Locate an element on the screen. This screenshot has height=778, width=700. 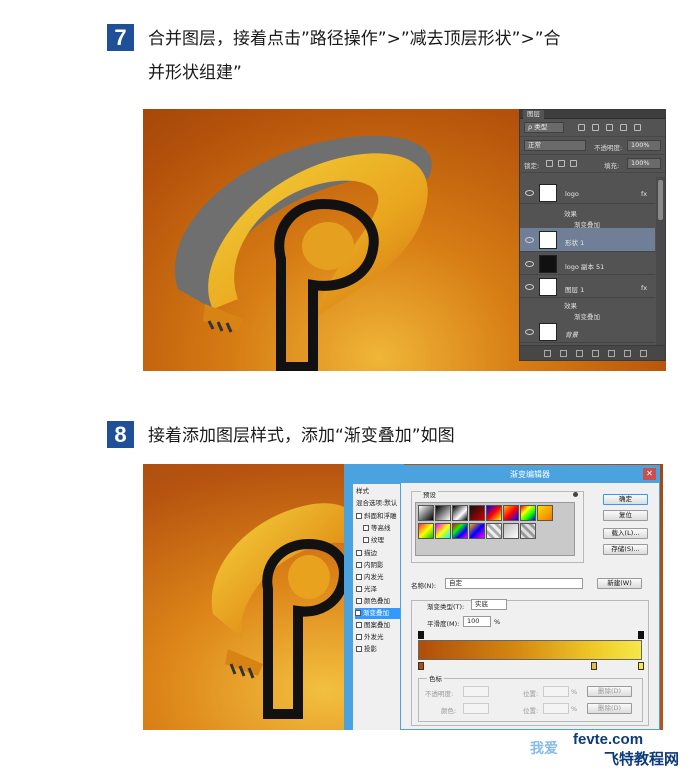
new-group-icon is located at coordinates (611, 353).